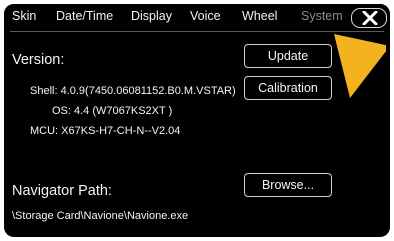 Image resolution: width=394 pixels, height=241 pixels. What do you see at coordinates (259, 16) in the screenshot?
I see `tab-wheel: Wheel` at bounding box center [259, 16].